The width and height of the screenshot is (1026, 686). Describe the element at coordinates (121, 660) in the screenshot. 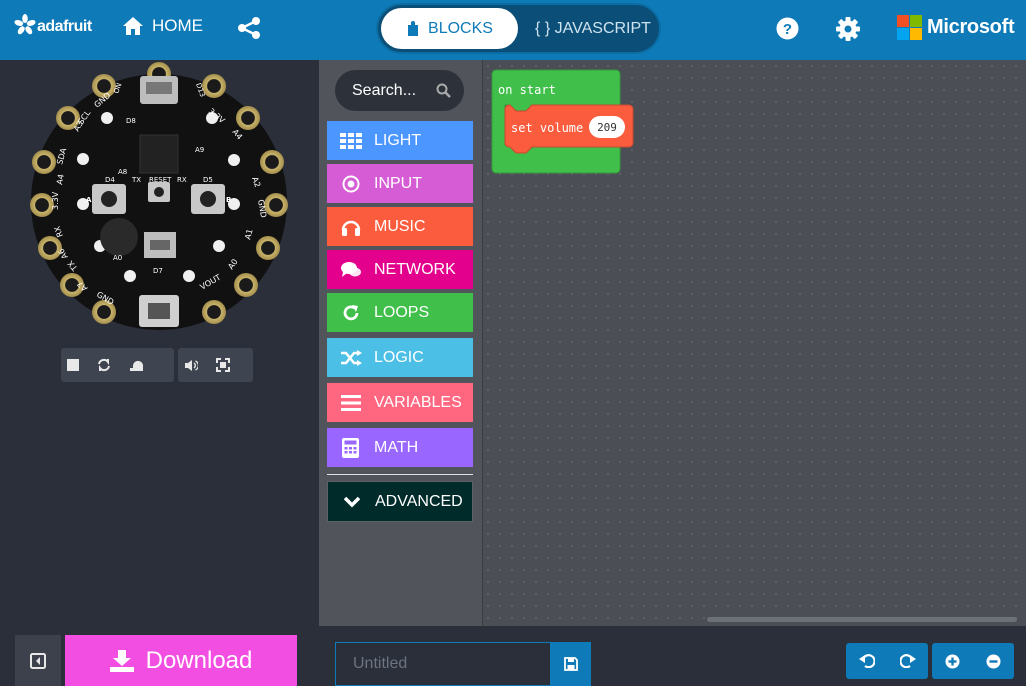

I see `download-icon` at that location.